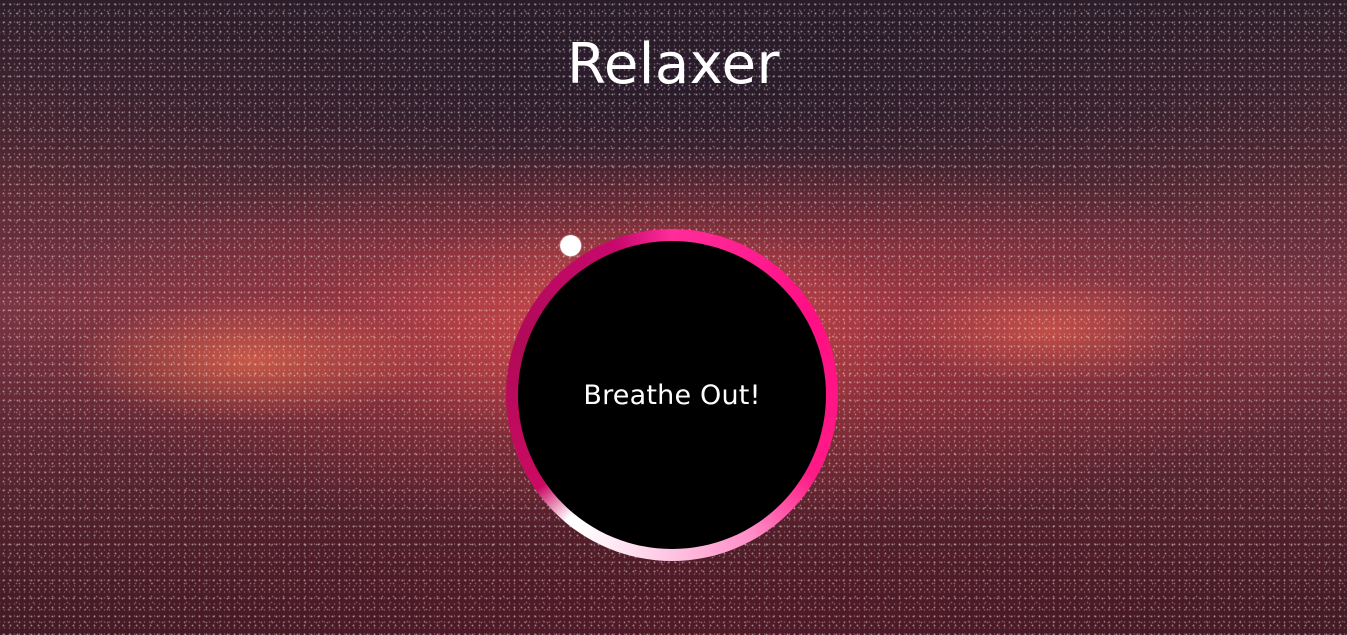 This screenshot has width=1347, height=635. I want to click on breathing-widget: Breathe Out!, so click(672, 395).